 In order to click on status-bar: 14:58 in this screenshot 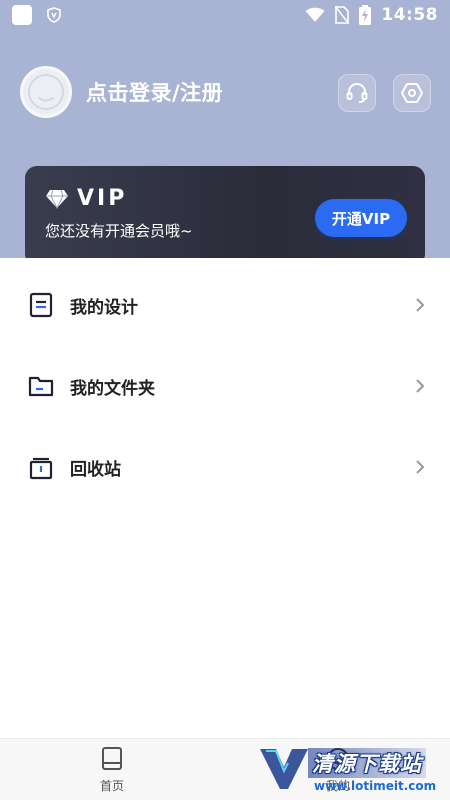, I will do `click(225, 15)`.